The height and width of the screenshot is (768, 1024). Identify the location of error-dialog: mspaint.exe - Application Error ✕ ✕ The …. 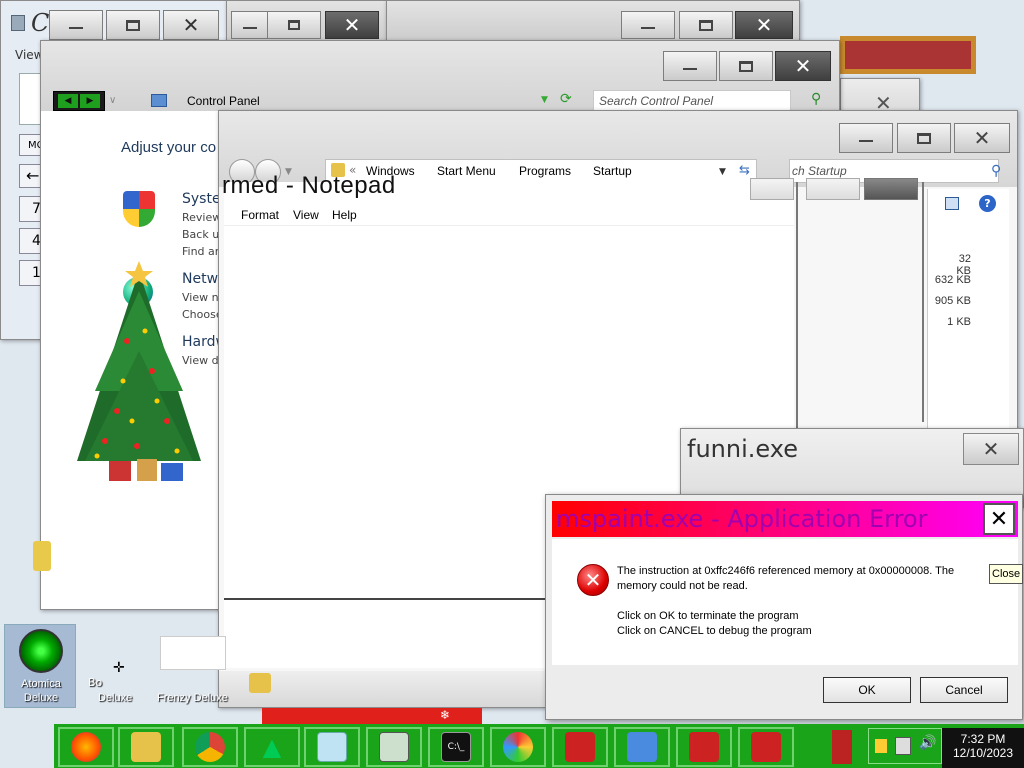
(784, 607).